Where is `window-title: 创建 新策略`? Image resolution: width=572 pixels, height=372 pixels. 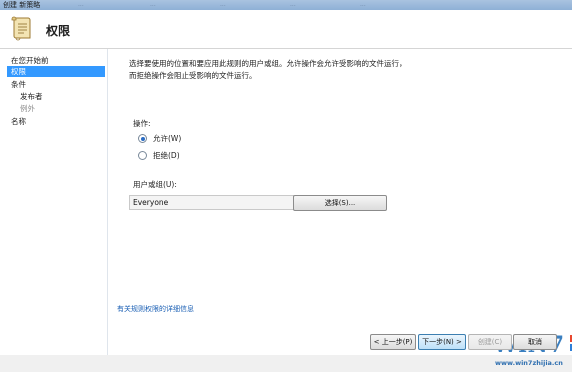 window-title: 创建 新策略 is located at coordinates (22, 5).